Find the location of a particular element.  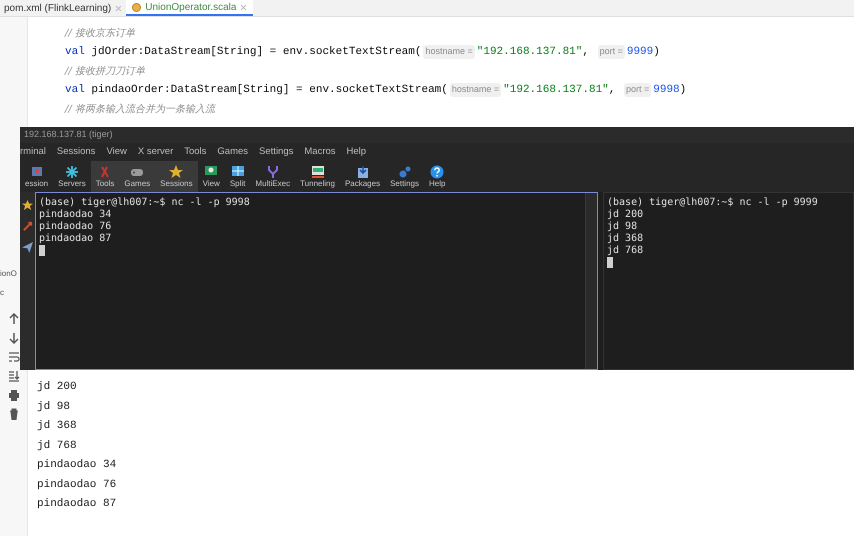

terminal-line: (base) tiger@lh007:~$ nc -l -p 9999 is located at coordinates (713, 203).